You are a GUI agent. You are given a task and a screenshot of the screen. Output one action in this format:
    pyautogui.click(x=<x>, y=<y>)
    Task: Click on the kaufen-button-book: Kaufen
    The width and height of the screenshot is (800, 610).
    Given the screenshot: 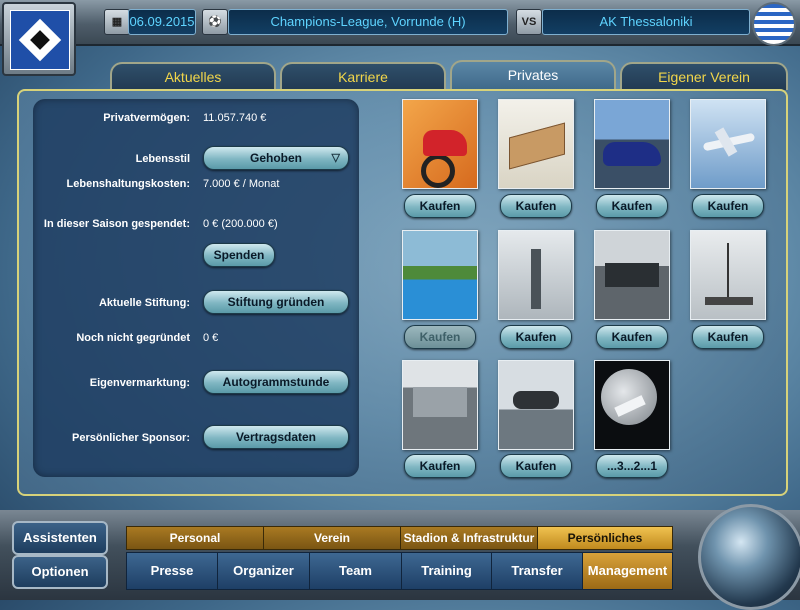 What is the action you would take?
    pyautogui.click(x=536, y=206)
    